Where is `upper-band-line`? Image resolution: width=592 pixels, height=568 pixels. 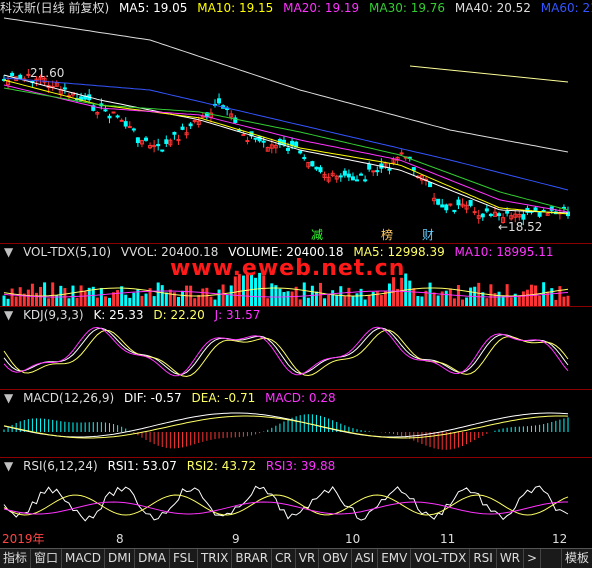 upper-band-line is located at coordinates (489, 74).